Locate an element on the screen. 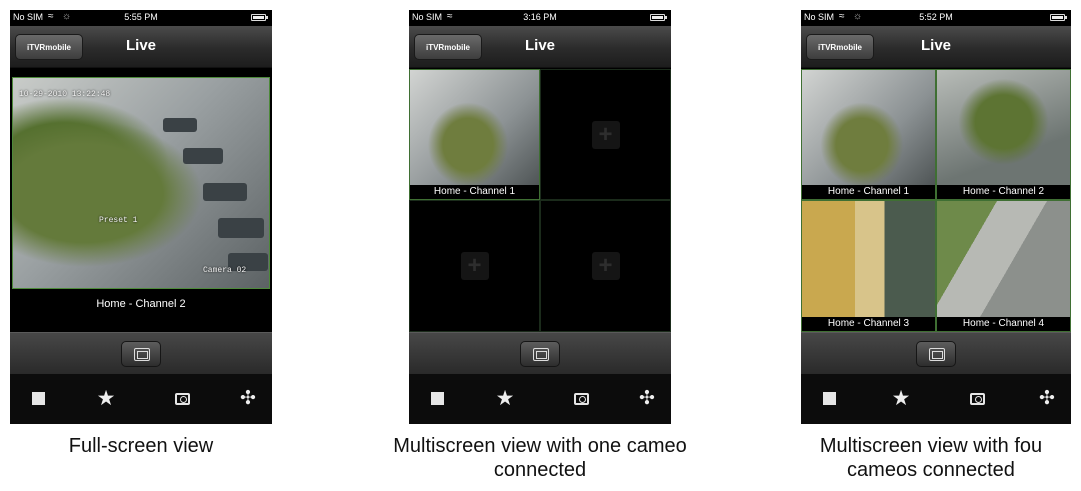 The image size is (1081, 491). camera-cell: Home - Channel 2 is located at coordinates (1003, 134).